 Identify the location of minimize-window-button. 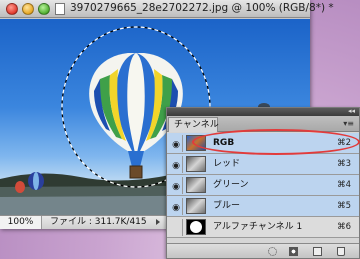
(28, 9).